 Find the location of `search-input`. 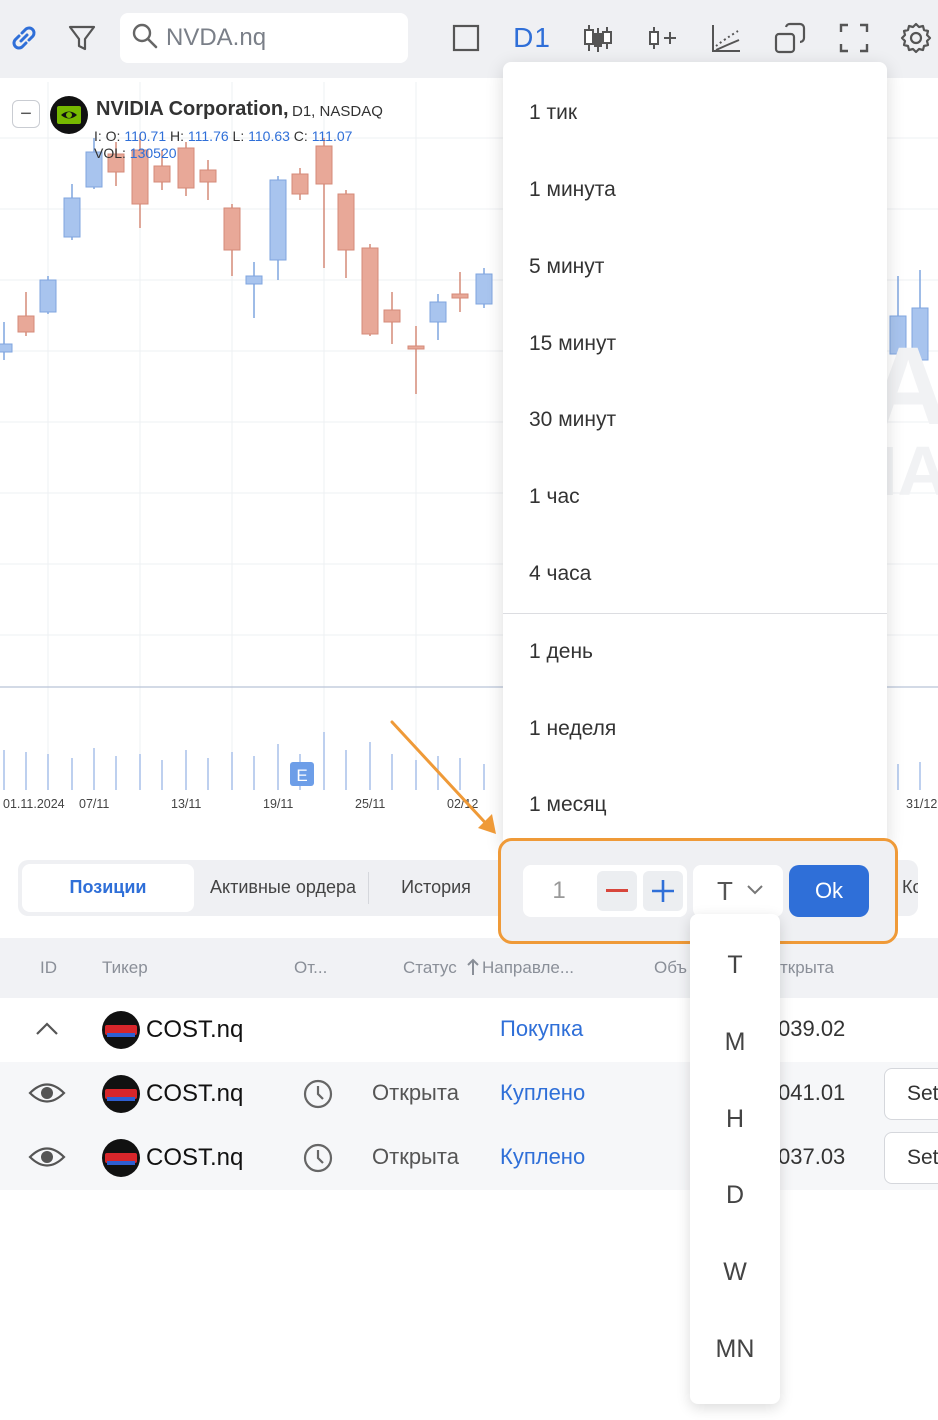

search-input is located at coordinates (276, 38).